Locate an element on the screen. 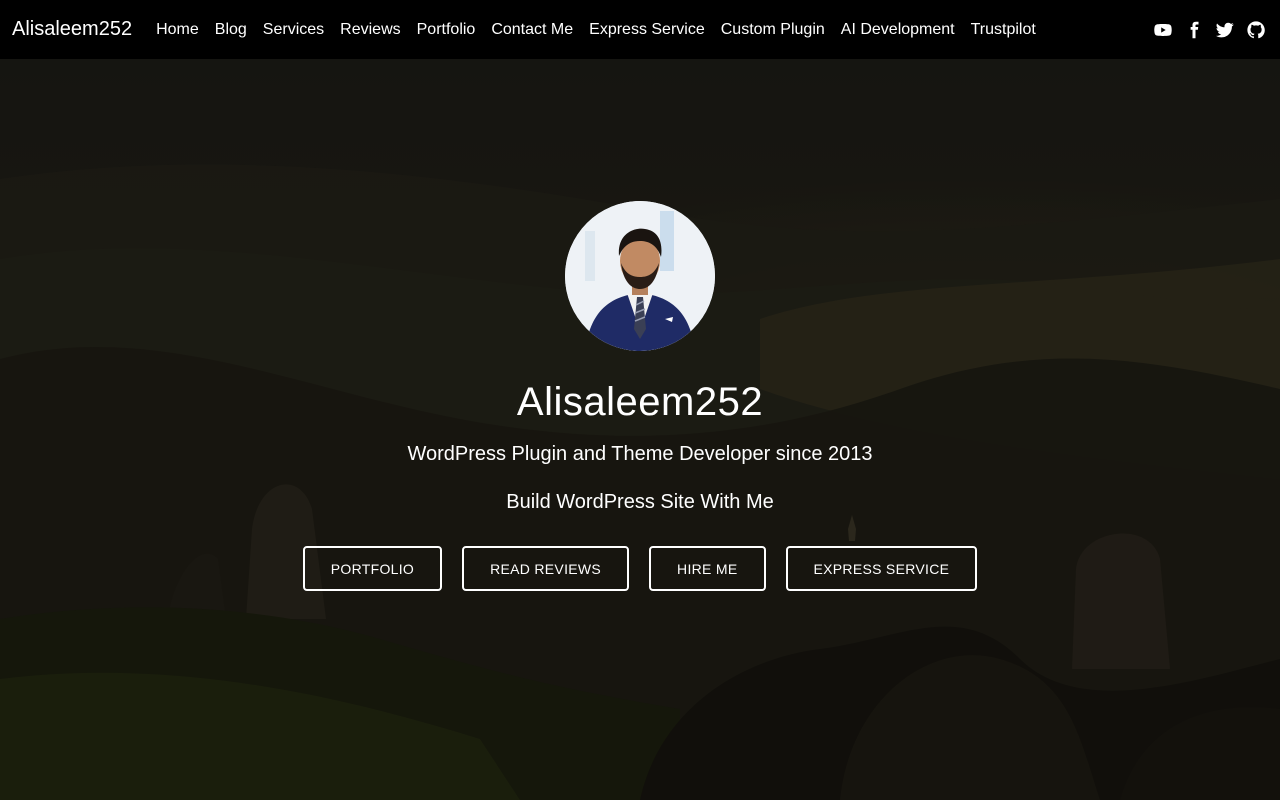  nav-link-express-service: Express Service is located at coordinates (647, 29).